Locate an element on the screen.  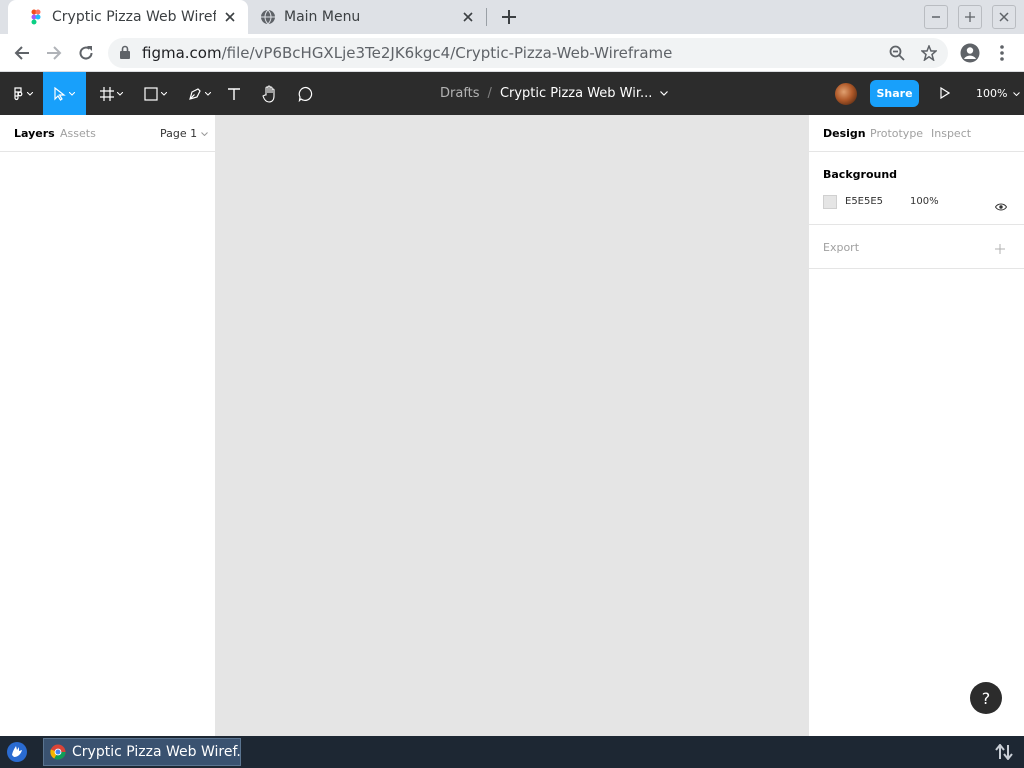
background-hex: E5E5E5 is located at coordinates (864, 201).